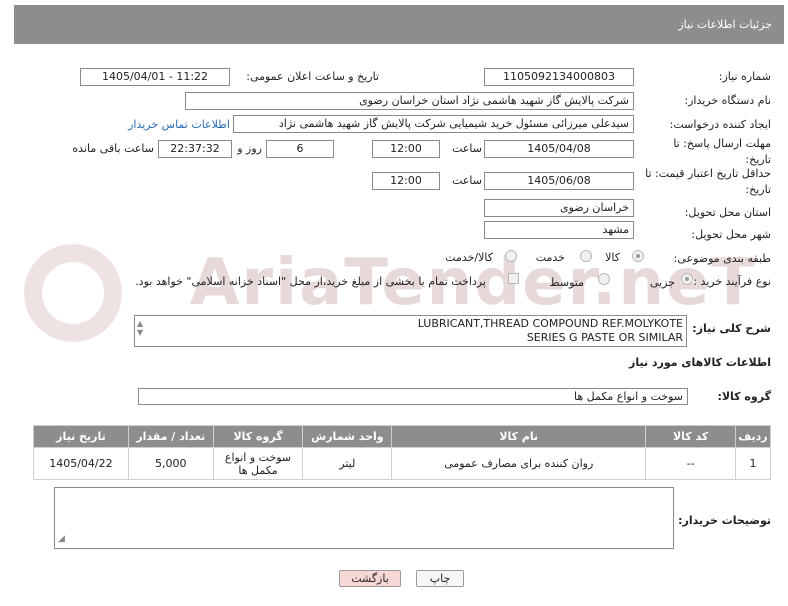  What do you see at coordinates (727, 212) in the screenshot?
I see `province-label: استان محل تحویل:` at bounding box center [727, 212].